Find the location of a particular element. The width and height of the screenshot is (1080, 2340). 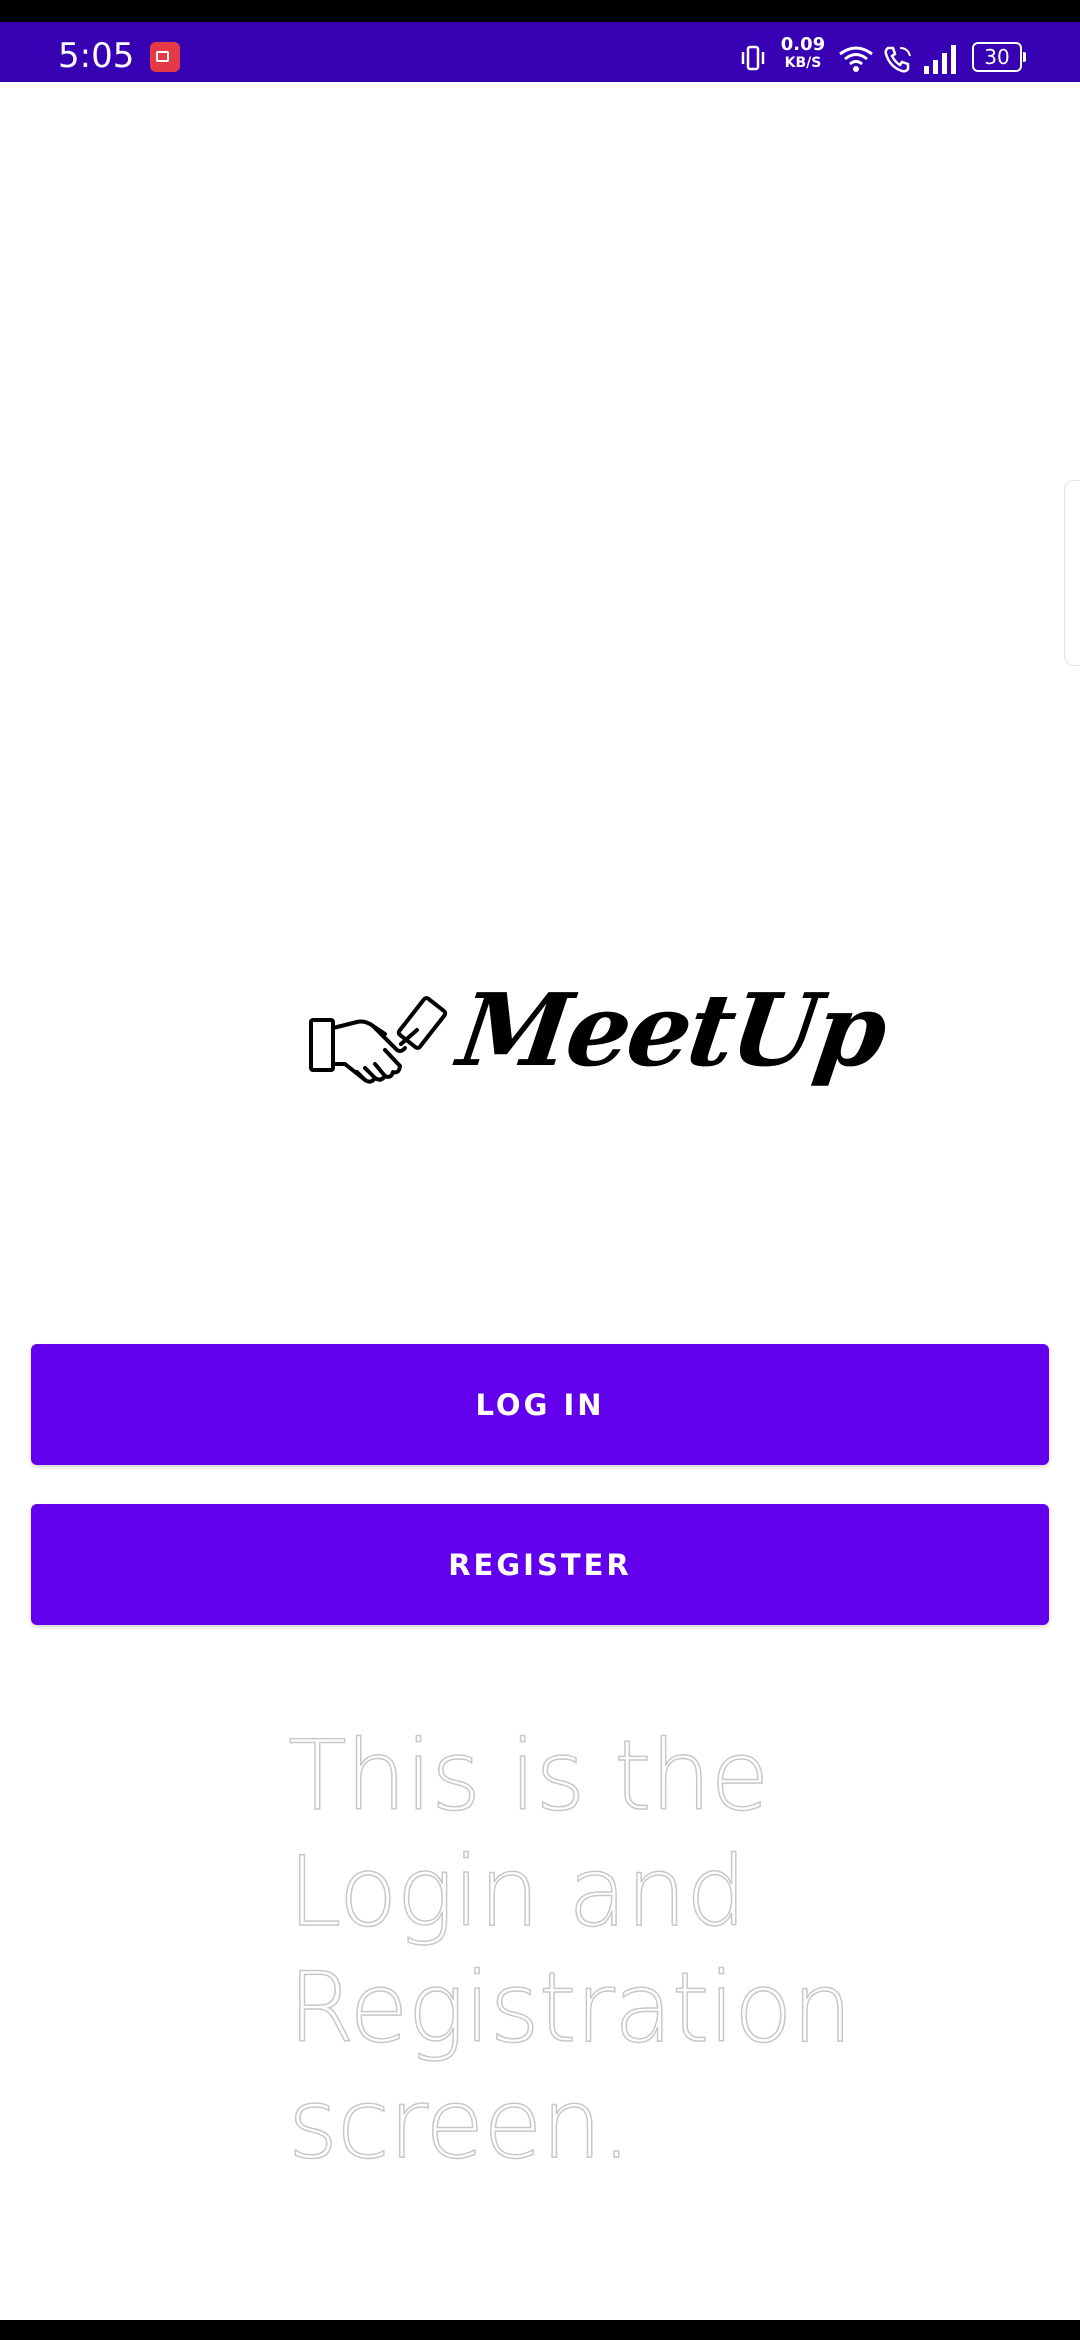

cellular-signal-icon is located at coordinates (940, 59).